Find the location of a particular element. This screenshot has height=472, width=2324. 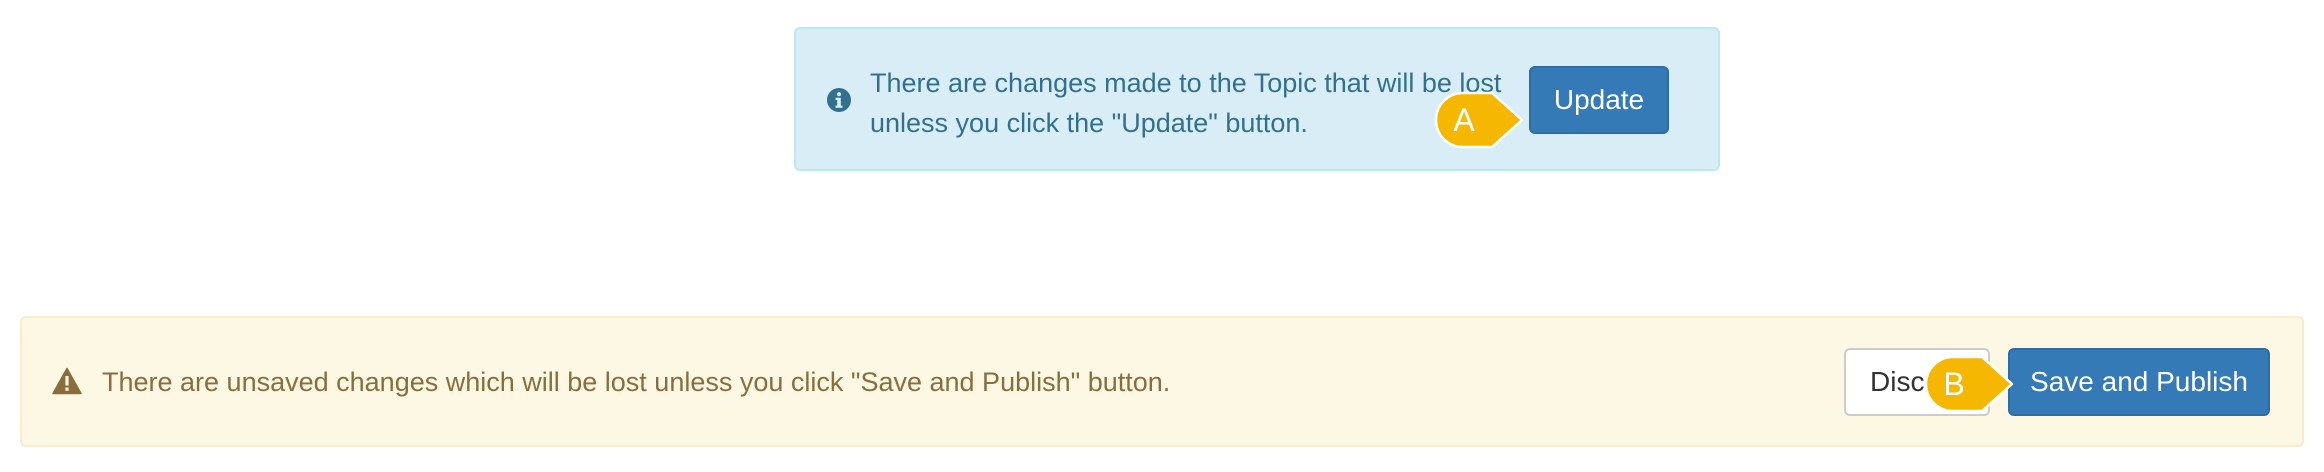

info-circle-icon is located at coordinates (839, 100).